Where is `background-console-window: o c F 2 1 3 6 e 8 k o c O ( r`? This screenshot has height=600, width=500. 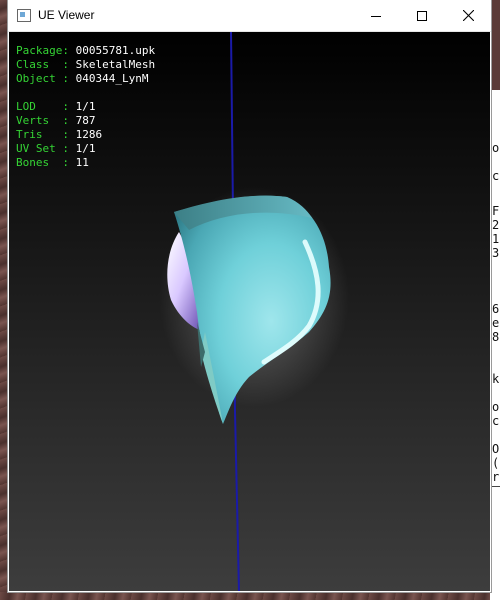 background-console-window: o c F 2 1 3 6 e 8 k o c O ( r is located at coordinates (495, 345).